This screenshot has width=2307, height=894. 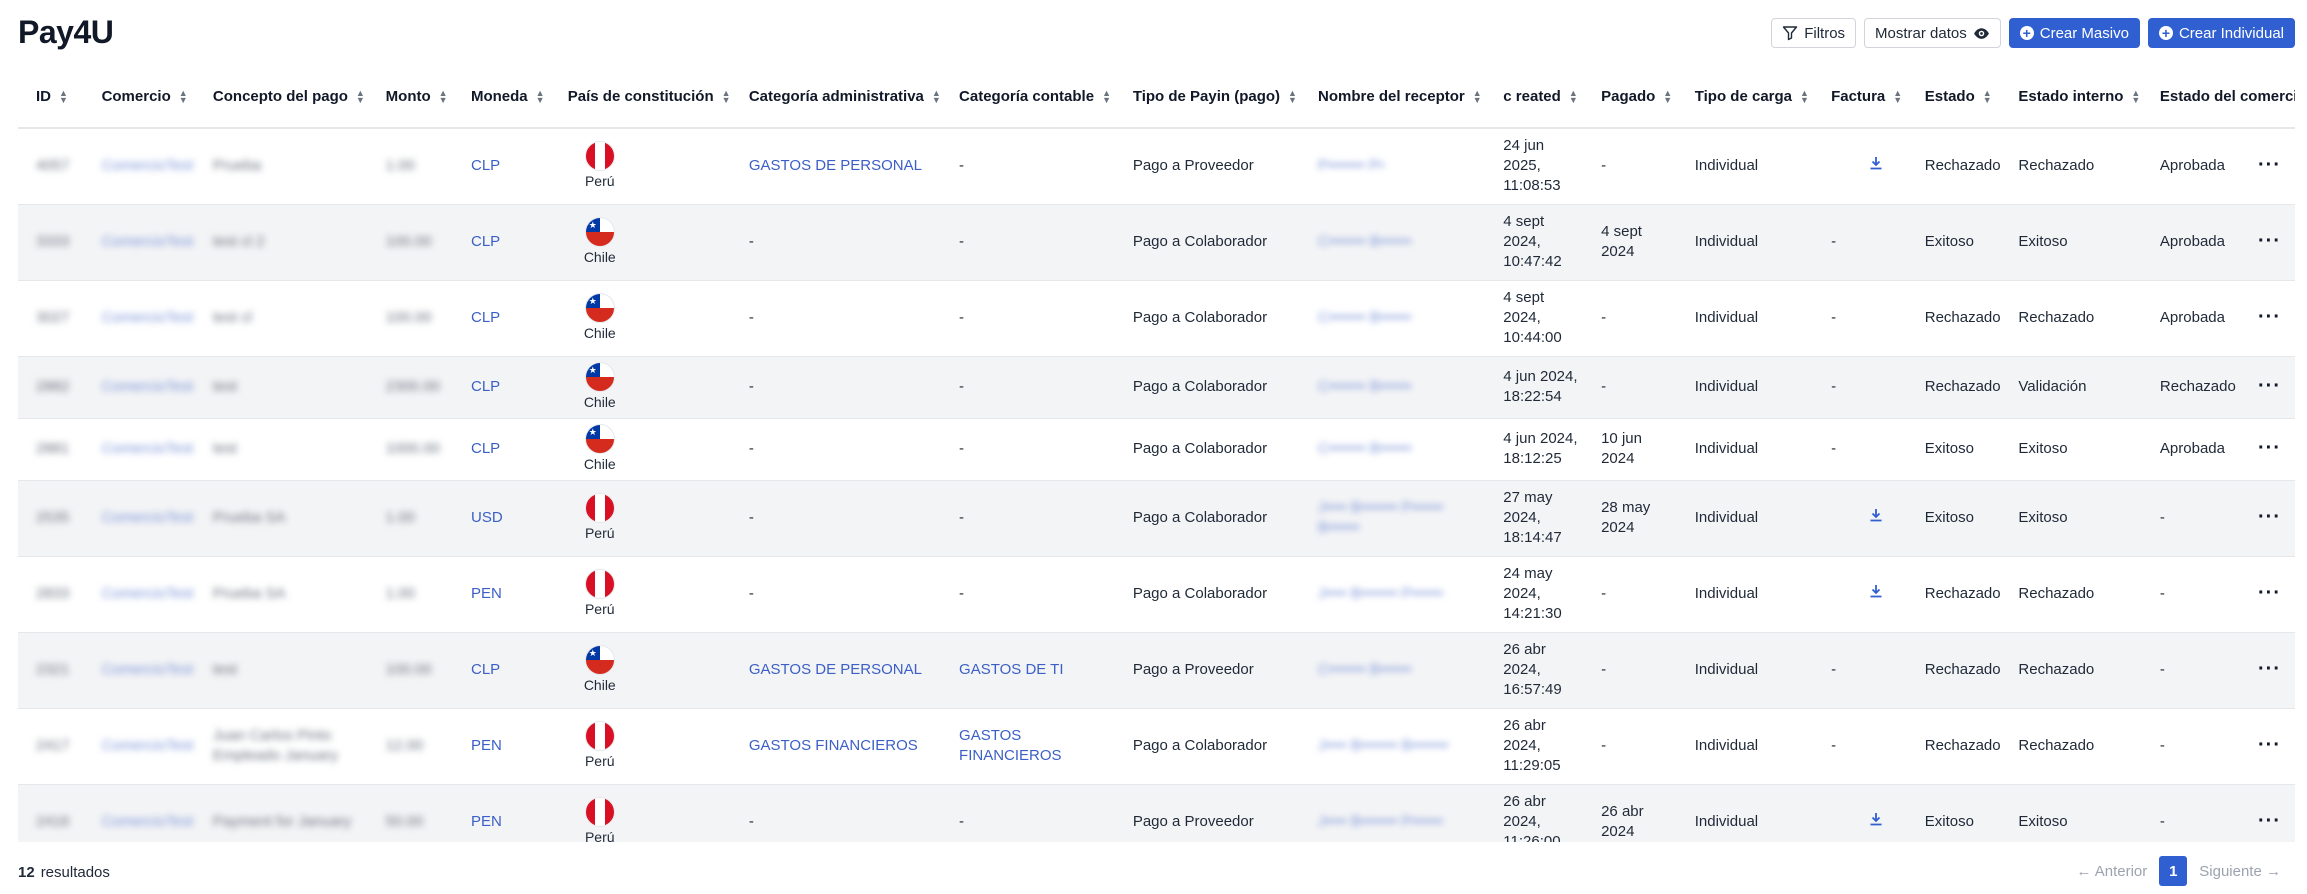 I want to click on column-header: Tipo de Payin (pago) ▲ ▼, so click(x=1207, y=97).